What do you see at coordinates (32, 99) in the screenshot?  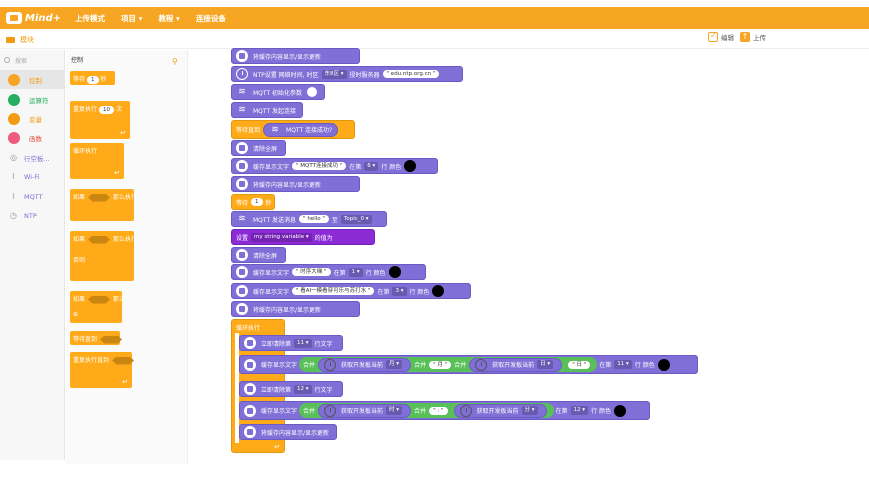 I see `sidebar-item-operators: 运算符` at bounding box center [32, 99].